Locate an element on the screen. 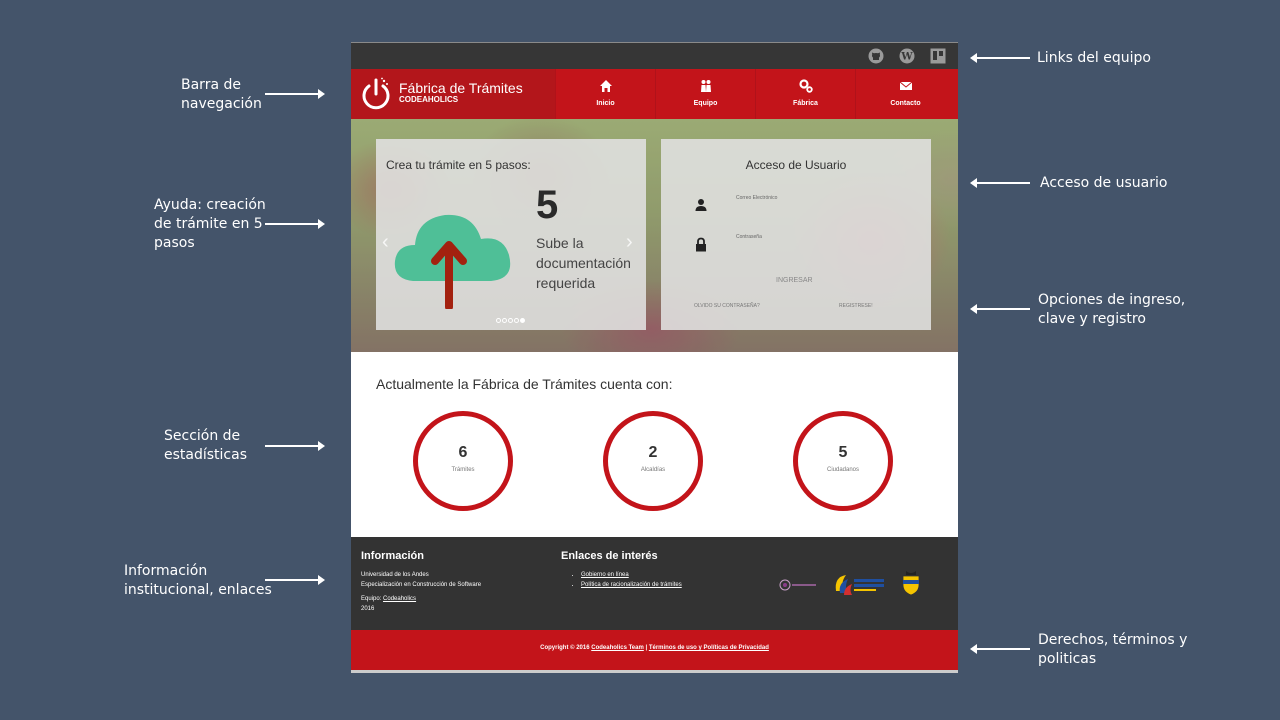  svg-text: W is located at coordinates (906, 57).